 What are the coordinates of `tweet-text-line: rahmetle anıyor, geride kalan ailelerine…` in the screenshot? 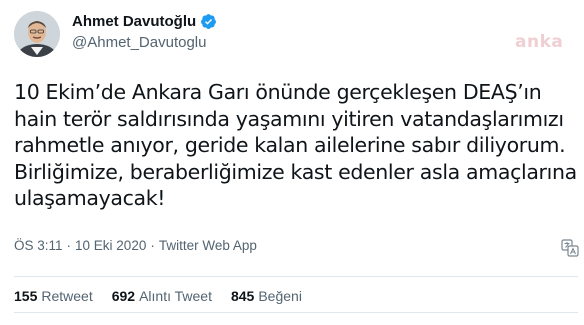 It's located at (290, 145).